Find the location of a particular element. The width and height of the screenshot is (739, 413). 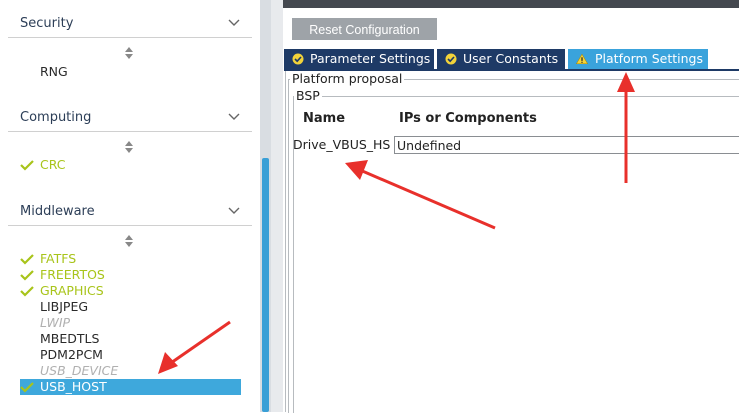

annotation-arrow-usb-host is located at coordinates (194, 347).